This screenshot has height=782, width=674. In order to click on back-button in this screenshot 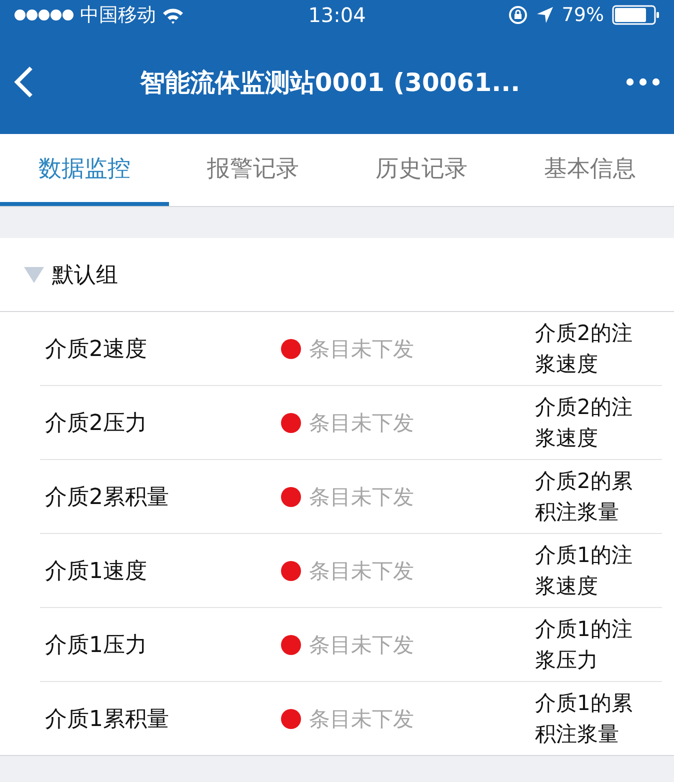, I will do `click(24, 82)`.